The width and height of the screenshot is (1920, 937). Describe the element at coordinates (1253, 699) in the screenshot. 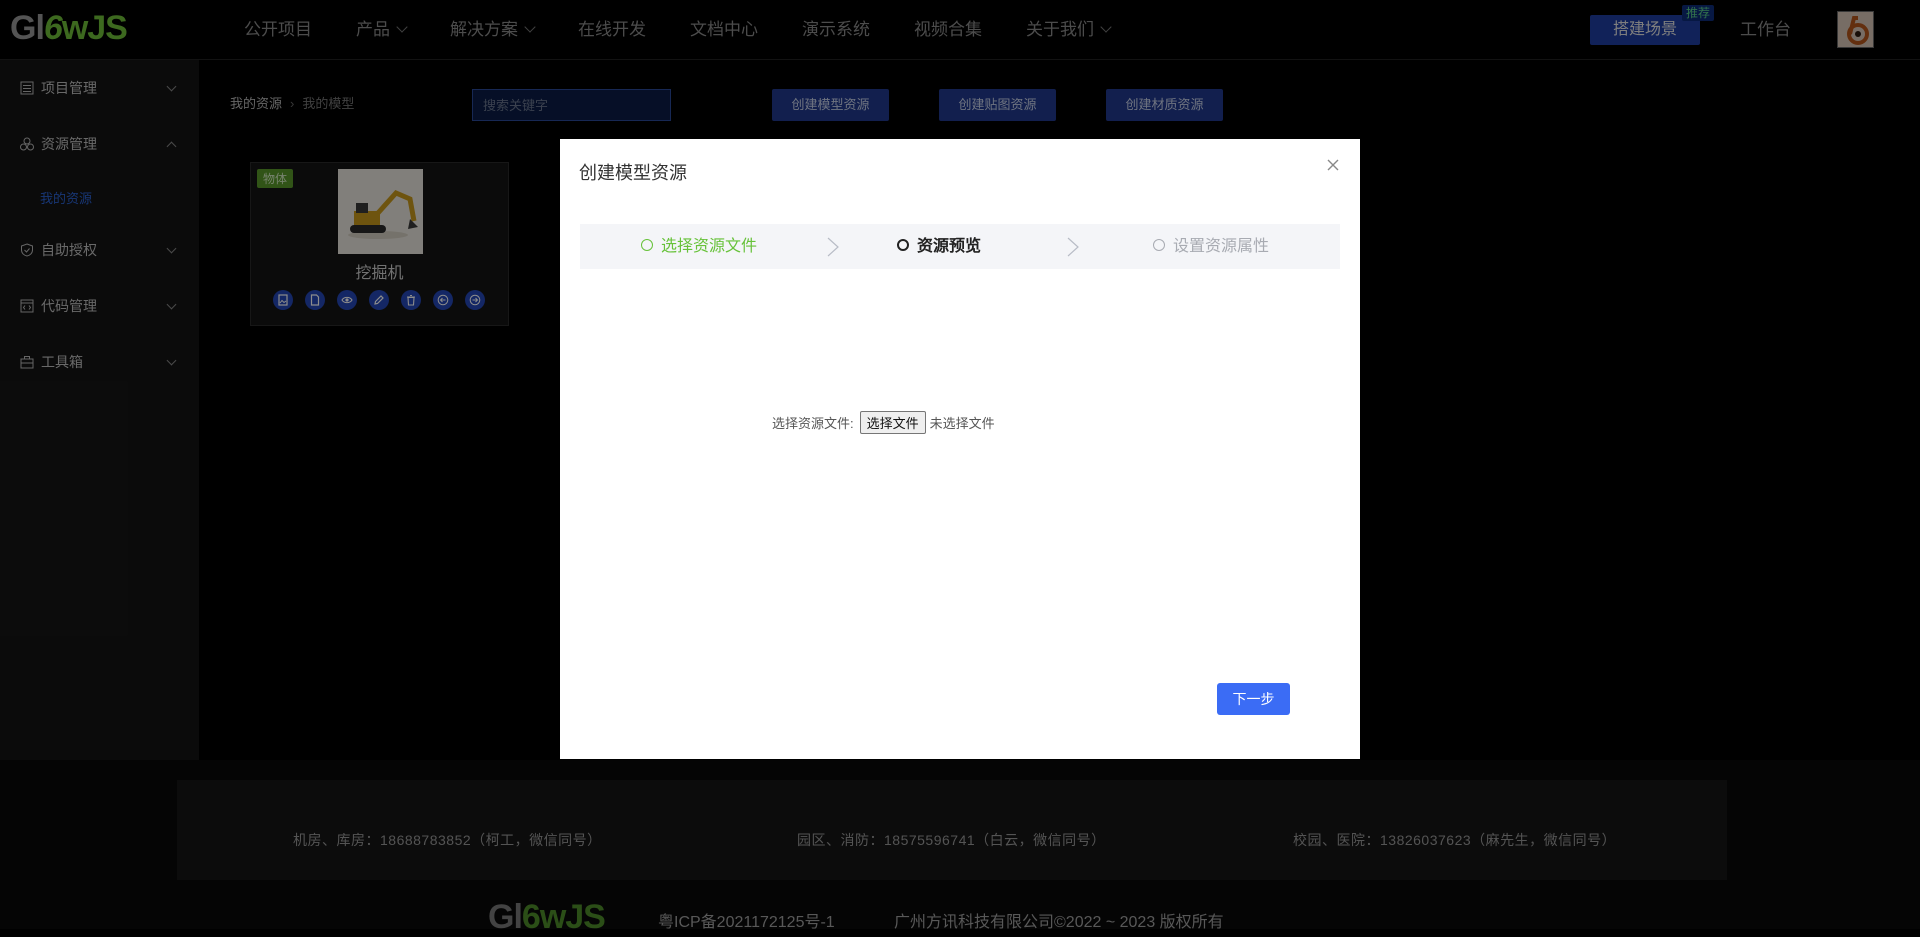

I see `next-step-button: 下一步` at that location.